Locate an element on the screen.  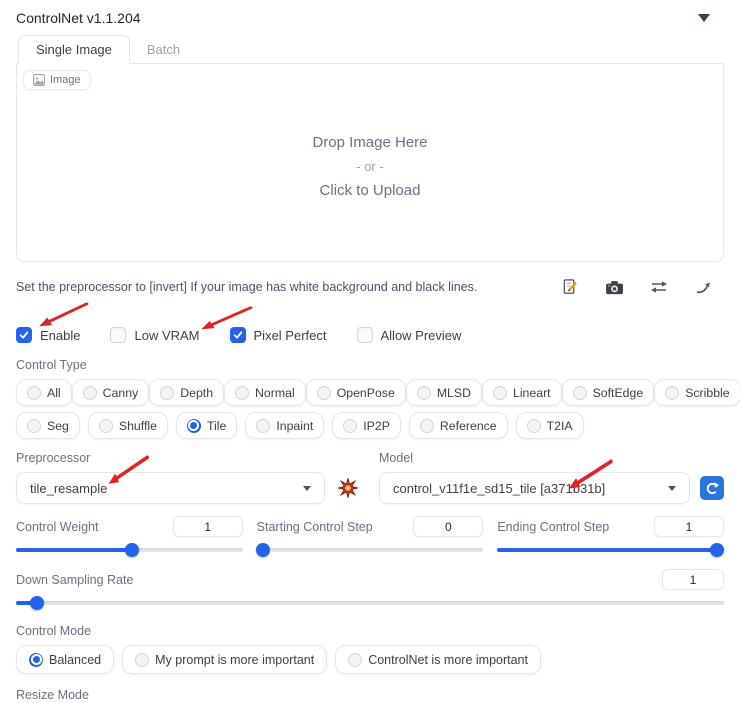
chip-label: OpenPose is located at coordinates (365, 392).